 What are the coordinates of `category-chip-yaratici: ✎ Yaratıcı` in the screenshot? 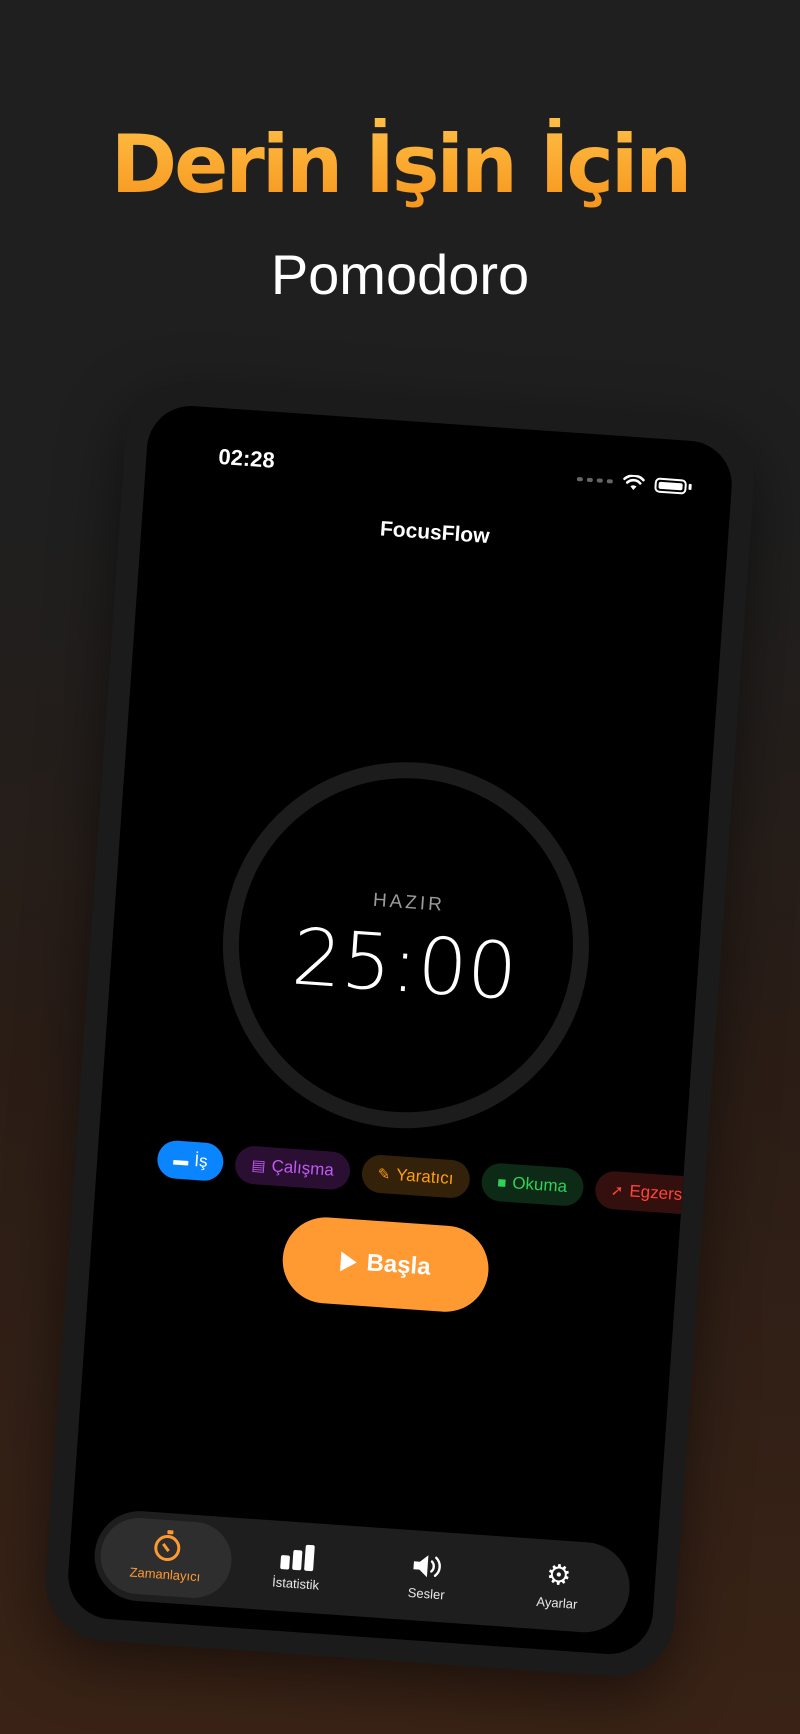 It's located at (415, 1176).